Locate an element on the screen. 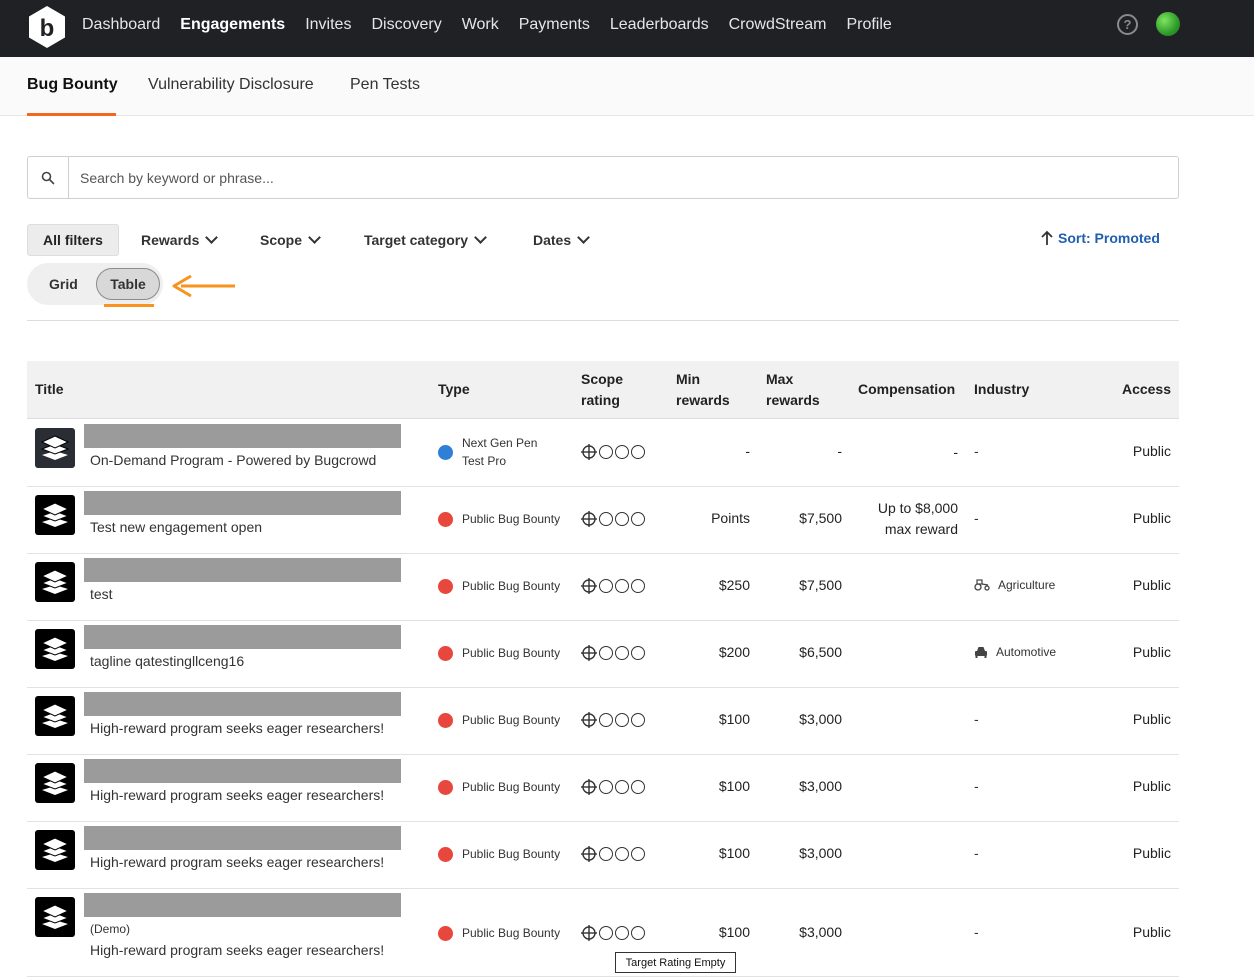 This screenshot has width=1254, height=977. nav-engagements: Engagements is located at coordinates (232, 25).